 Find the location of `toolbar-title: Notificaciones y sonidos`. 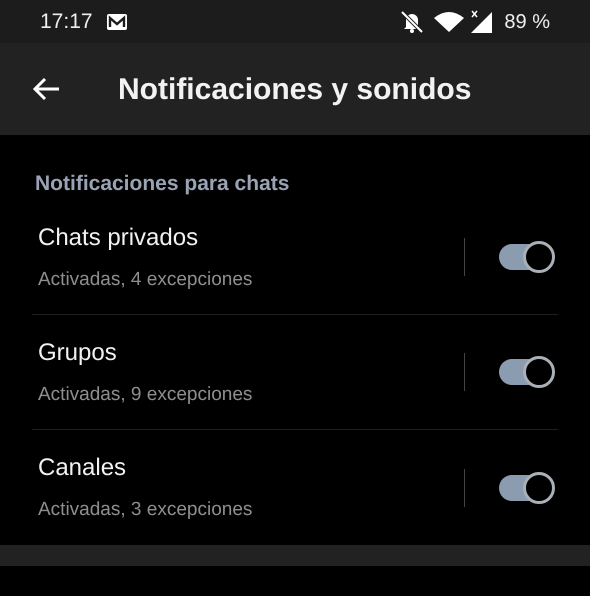

toolbar-title: Notificaciones y sonidos is located at coordinates (295, 90).